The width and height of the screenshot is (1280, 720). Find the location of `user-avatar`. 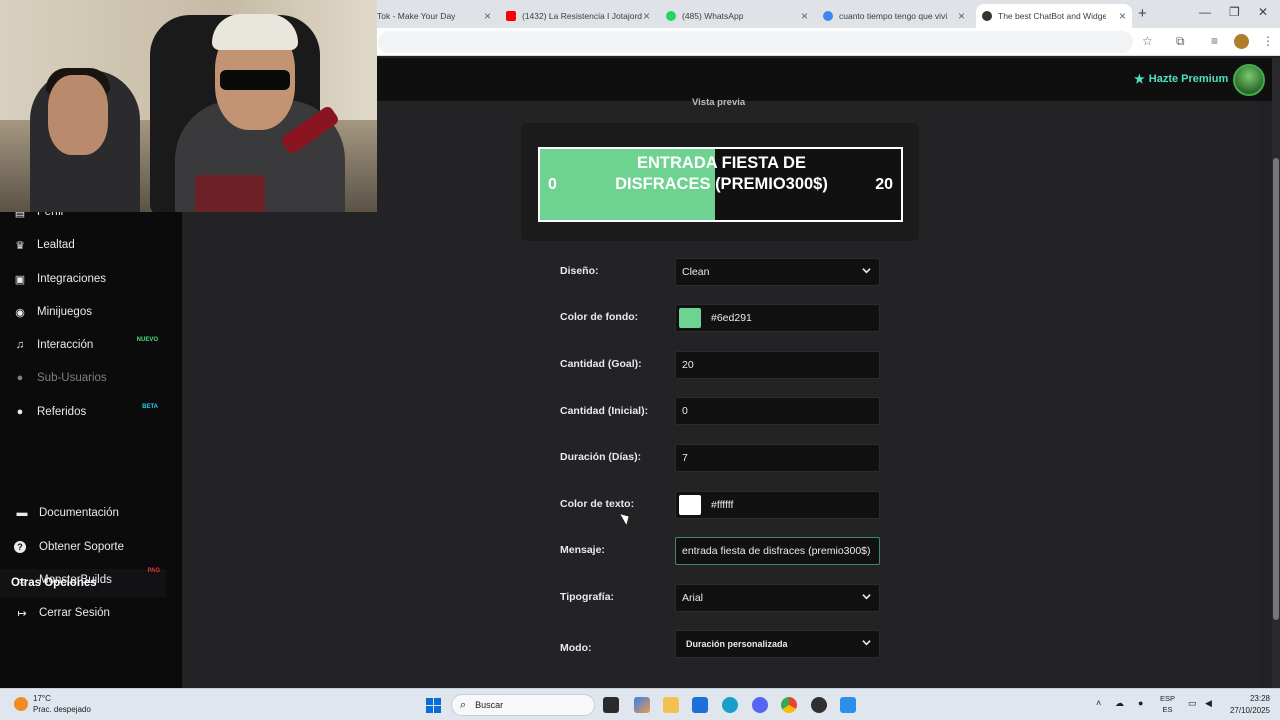

user-avatar is located at coordinates (1249, 80).